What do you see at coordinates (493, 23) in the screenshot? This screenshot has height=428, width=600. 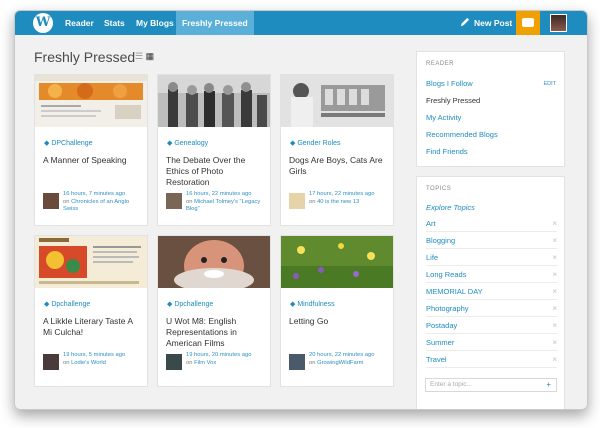 I see `new-post-label: New Post` at bounding box center [493, 23].